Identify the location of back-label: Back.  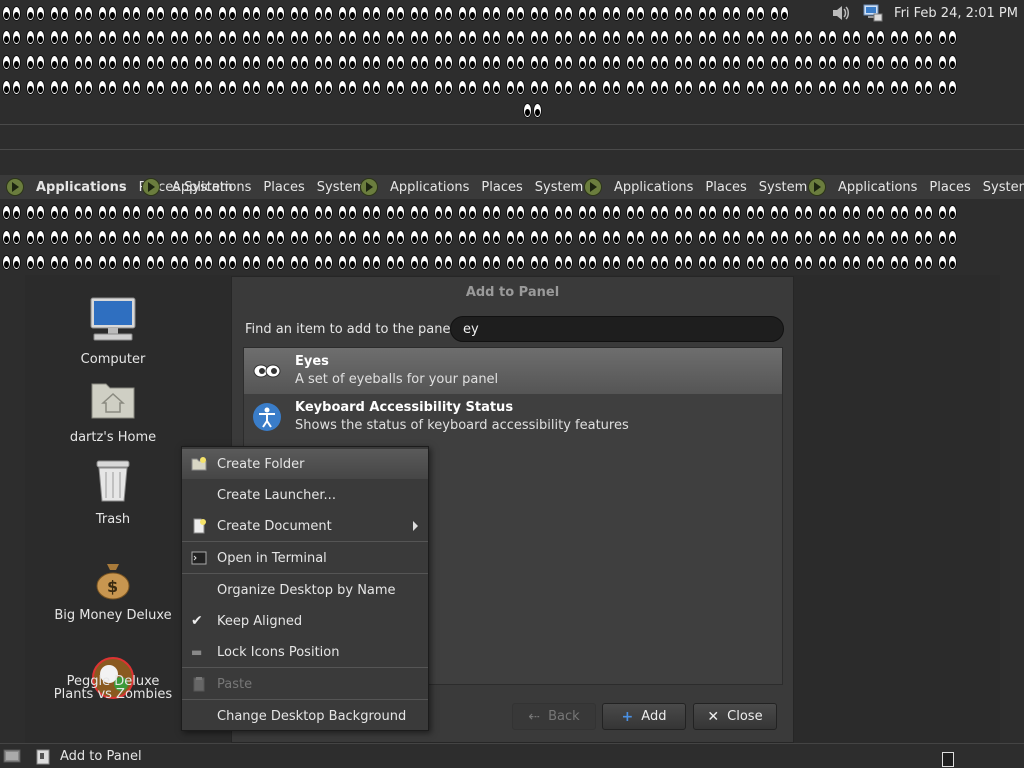
(564, 716).